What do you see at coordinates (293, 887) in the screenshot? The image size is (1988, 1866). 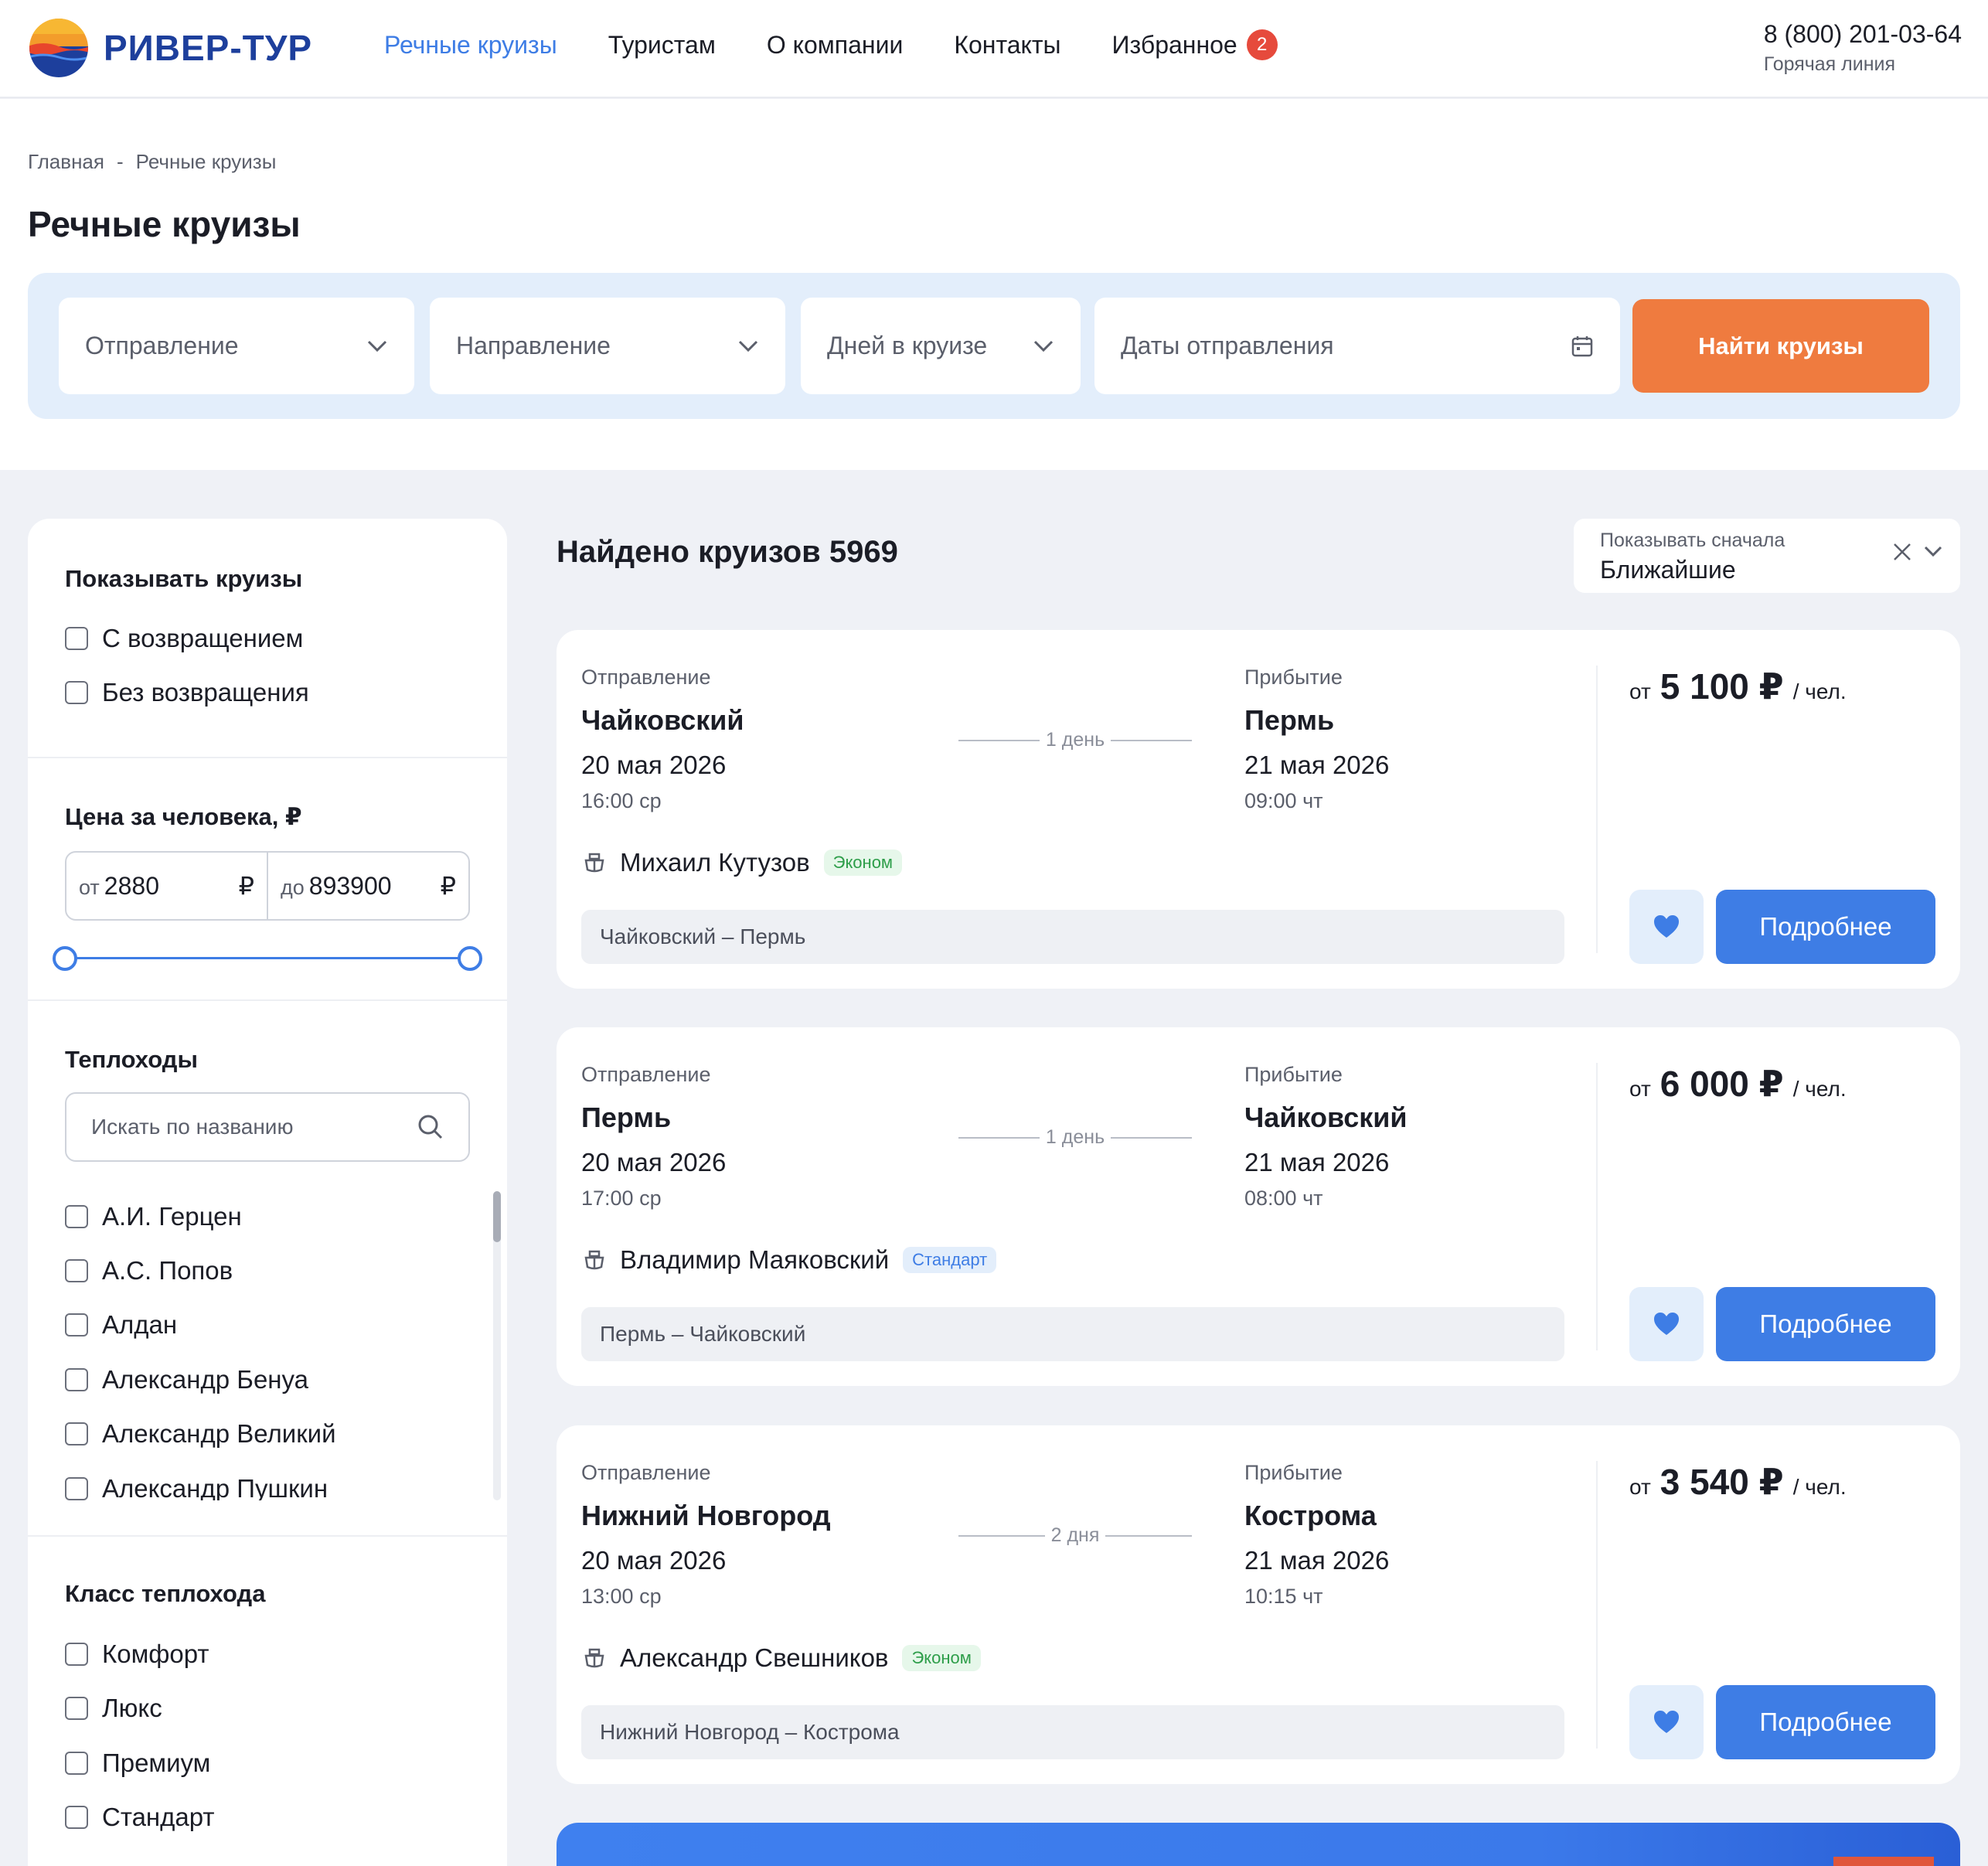 I see `price-to-prefix: до` at bounding box center [293, 887].